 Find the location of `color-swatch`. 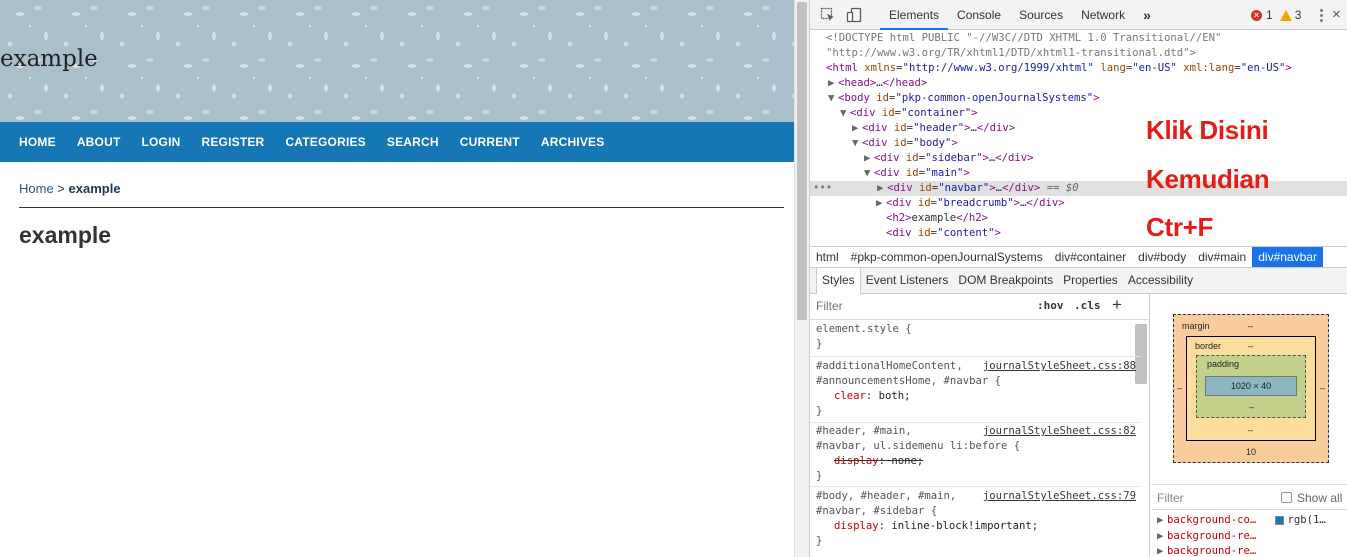

color-swatch is located at coordinates (1280, 520).